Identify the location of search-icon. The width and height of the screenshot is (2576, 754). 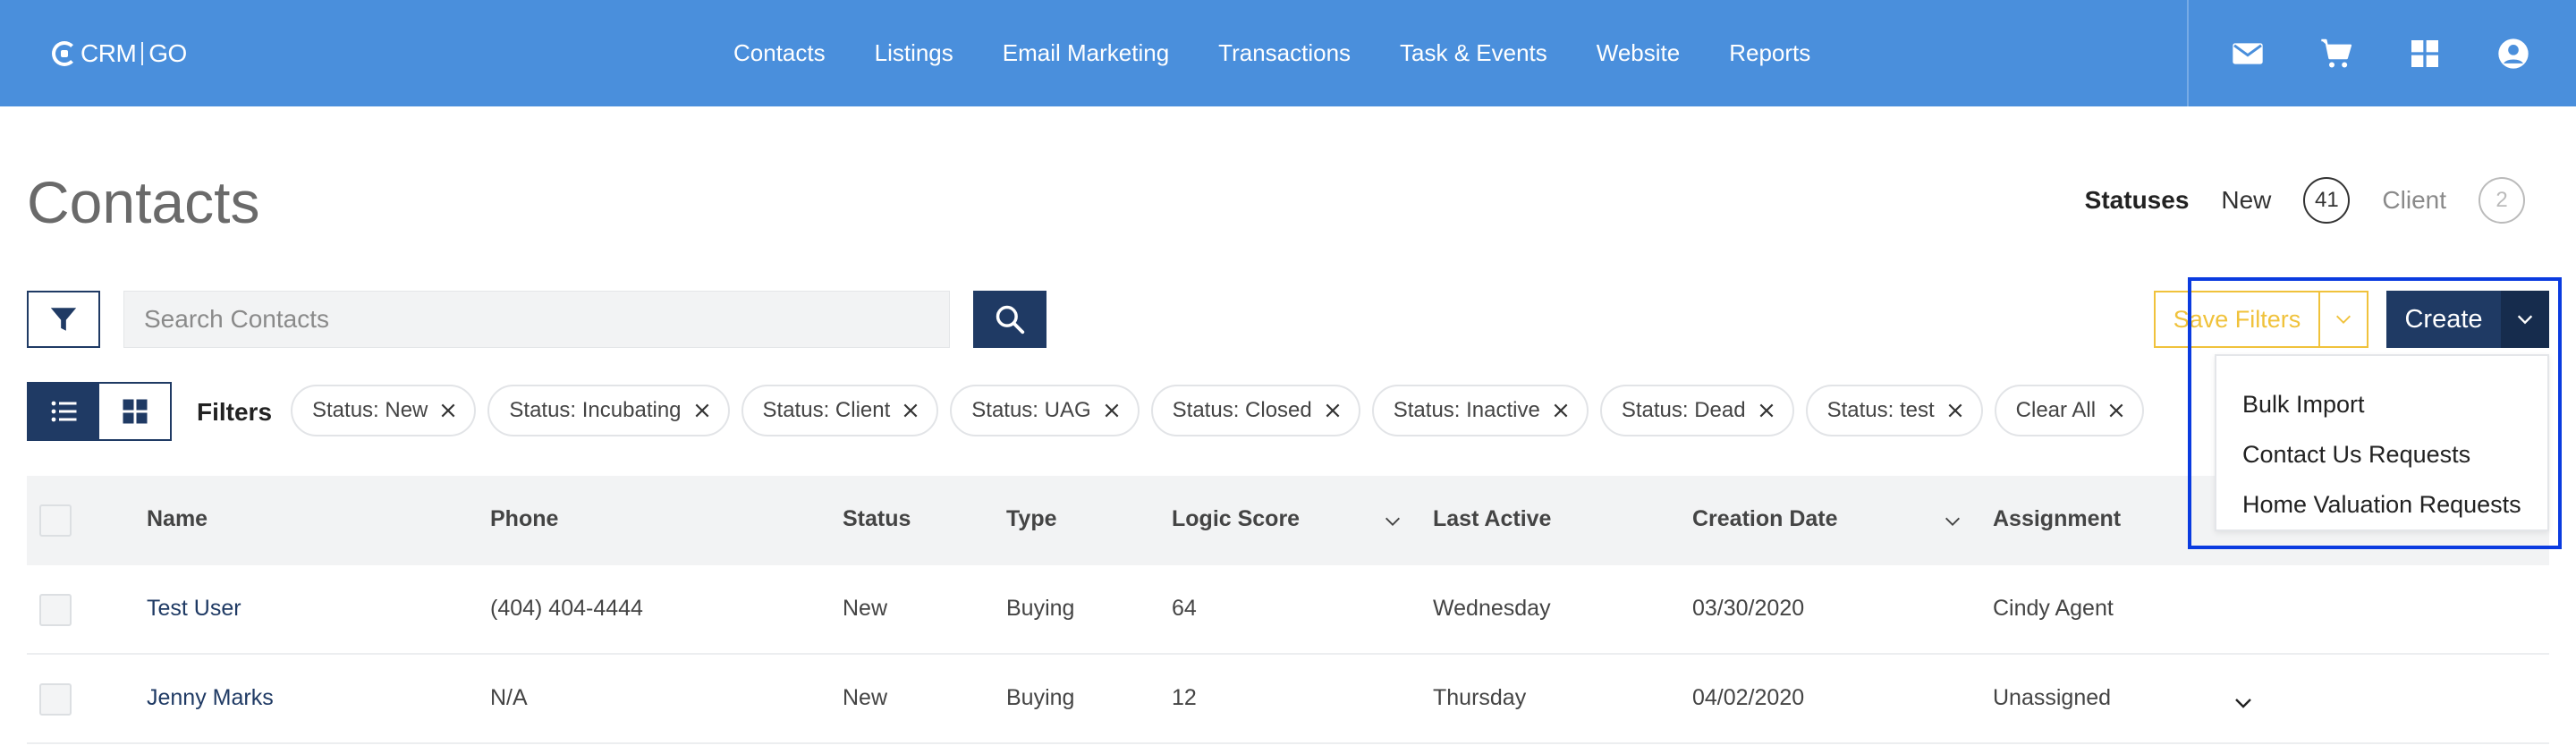
(1010, 320).